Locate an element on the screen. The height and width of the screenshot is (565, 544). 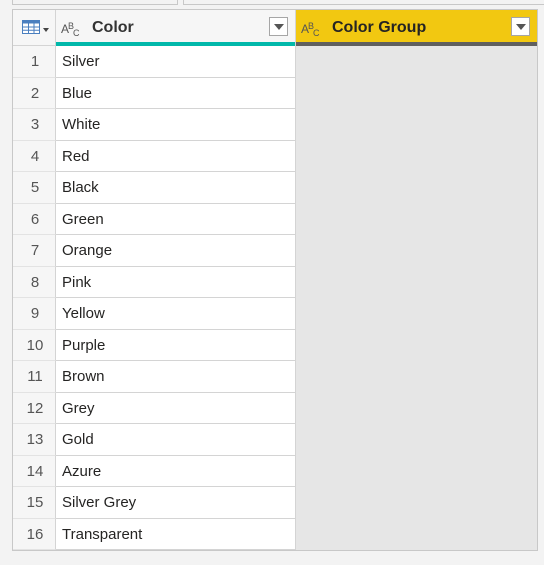
table-row: 5 Black is located at coordinates (275, 188).